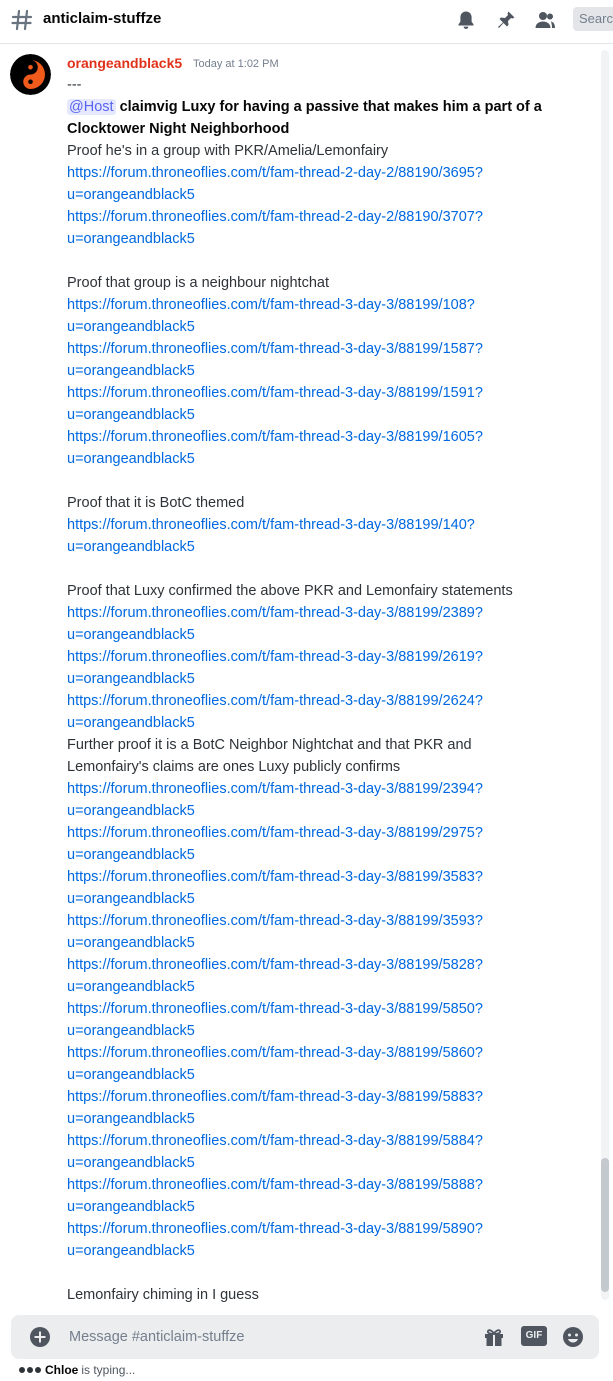  What do you see at coordinates (506, 20) in the screenshot?
I see `pin-icon` at bounding box center [506, 20].